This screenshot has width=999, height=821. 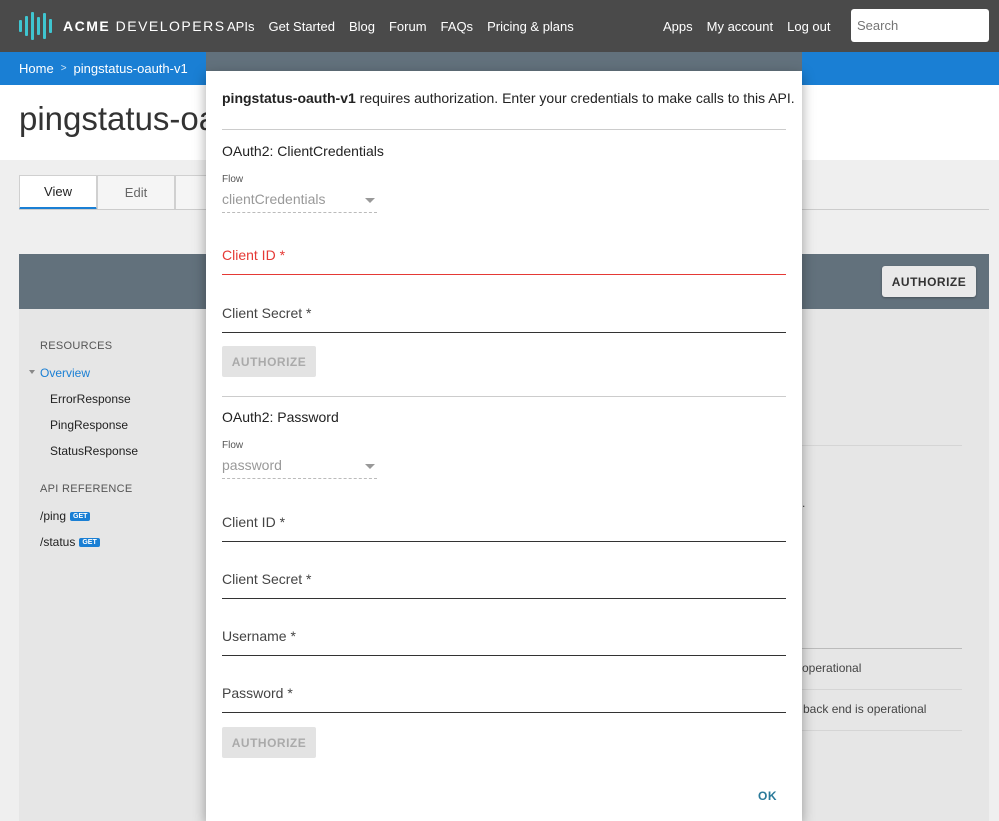 I want to click on nav-pricing: Pricing & plans, so click(x=530, y=26).